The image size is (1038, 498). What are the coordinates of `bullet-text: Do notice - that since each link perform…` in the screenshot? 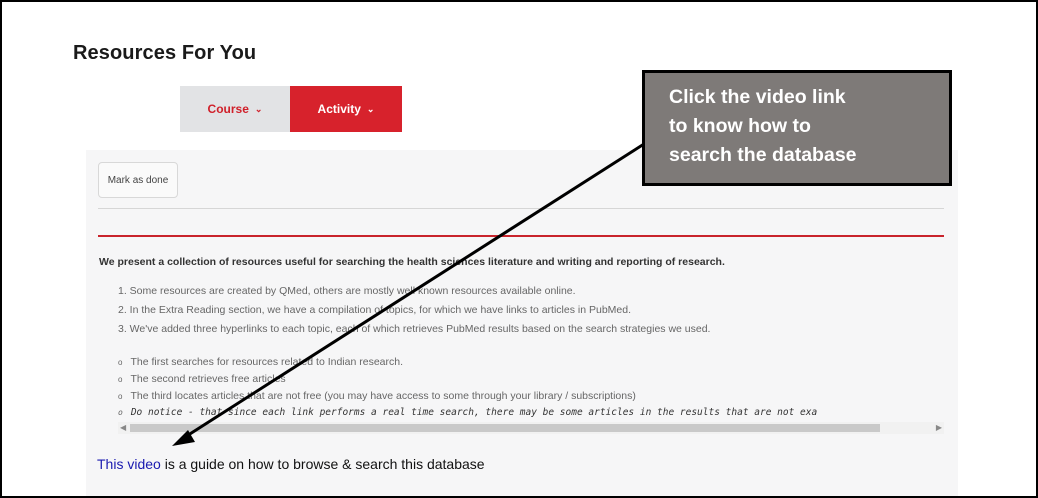 It's located at (474, 412).